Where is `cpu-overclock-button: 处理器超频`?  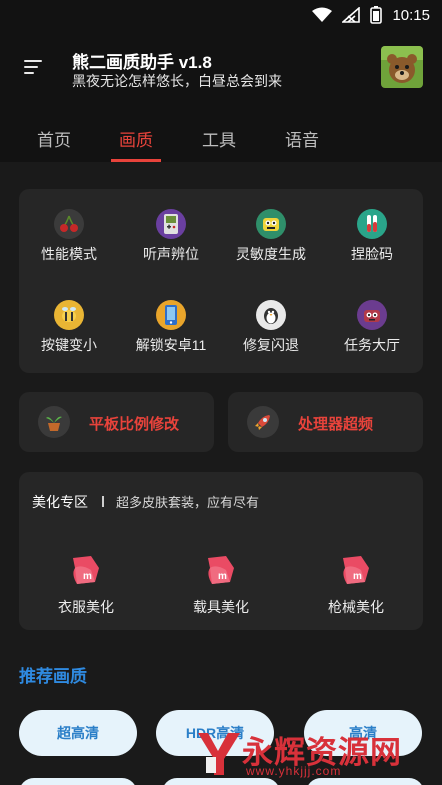
cpu-overclock-button: 处理器超频 is located at coordinates (325, 422).